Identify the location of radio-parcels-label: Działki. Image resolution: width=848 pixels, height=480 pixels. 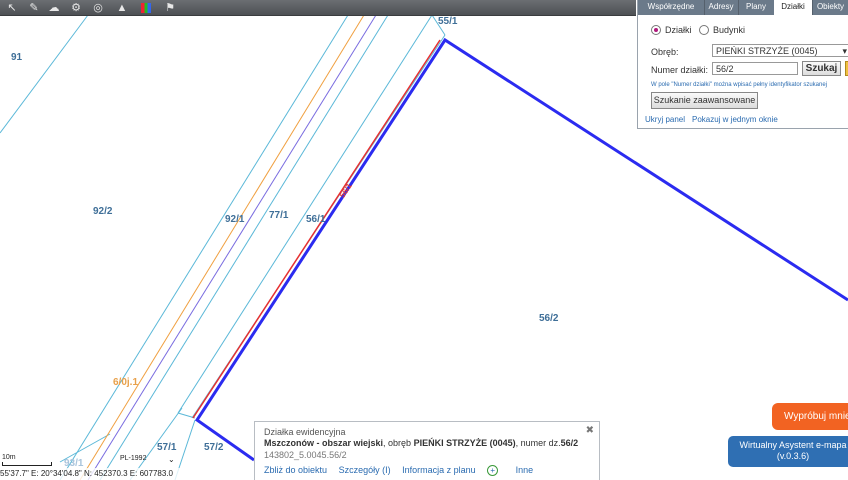
(678, 30).